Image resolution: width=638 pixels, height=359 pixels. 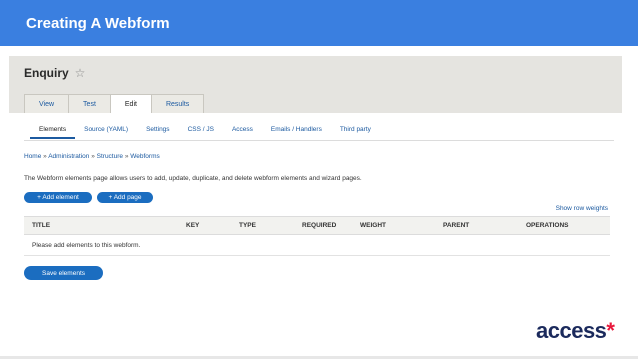 What do you see at coordinates (319, 225) in the screenshot?
I see `col-required: REQUIRED` at bounding box center [319, 225].